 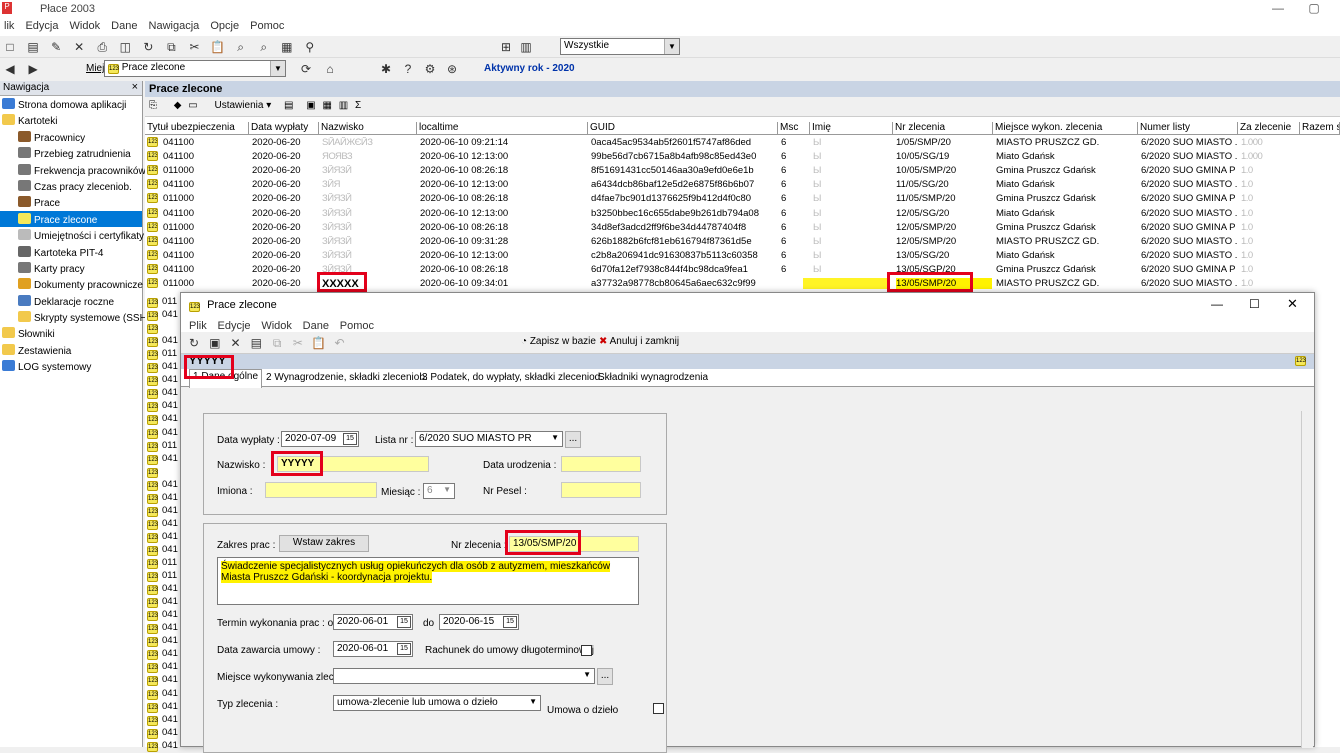 I want to click on paste-icon: 📋, so click(x=319, y=343).